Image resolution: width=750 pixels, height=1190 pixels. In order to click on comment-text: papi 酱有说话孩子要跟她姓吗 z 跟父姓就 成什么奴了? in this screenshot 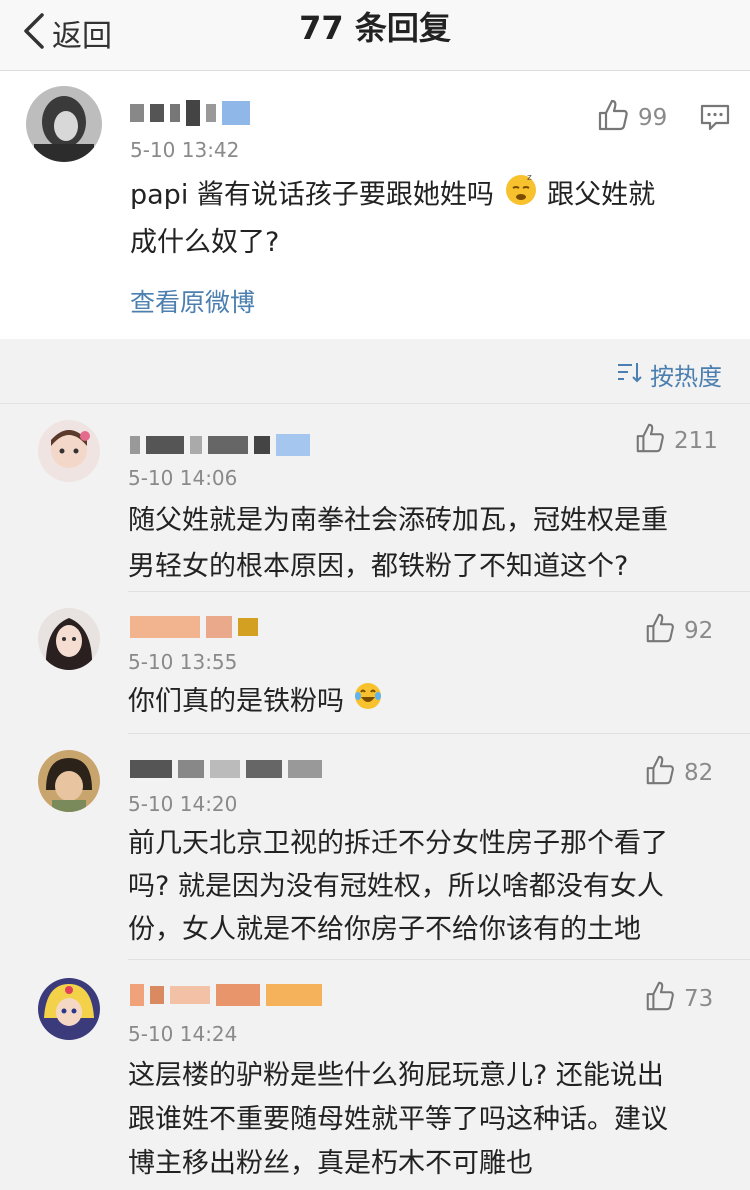, I will do `click(430, 218)`.